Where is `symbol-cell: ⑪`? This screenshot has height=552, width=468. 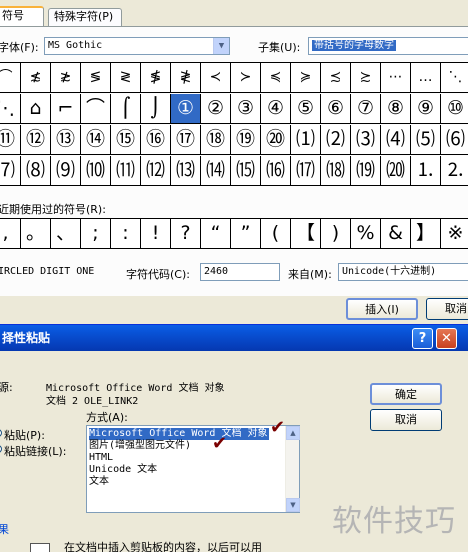 symbol-cell: ⑪ is located at coordinates (10, 140).